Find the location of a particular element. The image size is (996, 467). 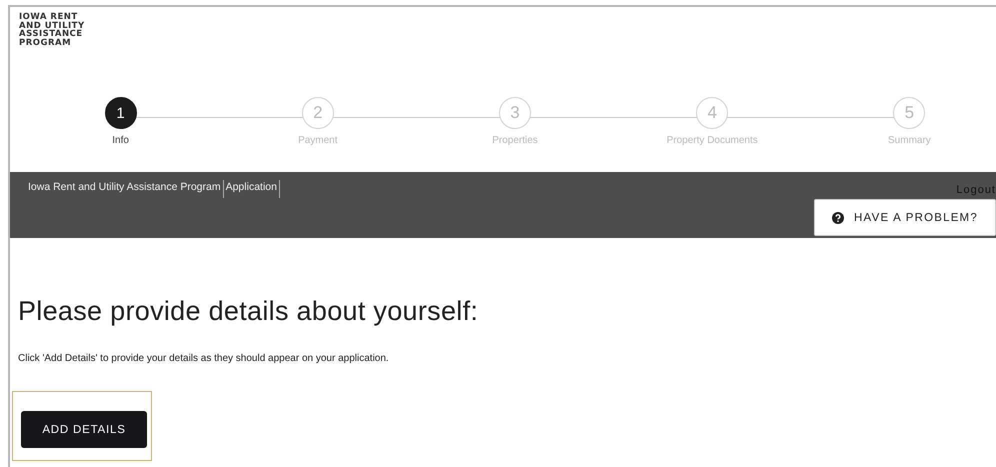

instruction-text: Click 'Add Details' to provide your details as they should appear on your application. is located at coordinates (204, 358).